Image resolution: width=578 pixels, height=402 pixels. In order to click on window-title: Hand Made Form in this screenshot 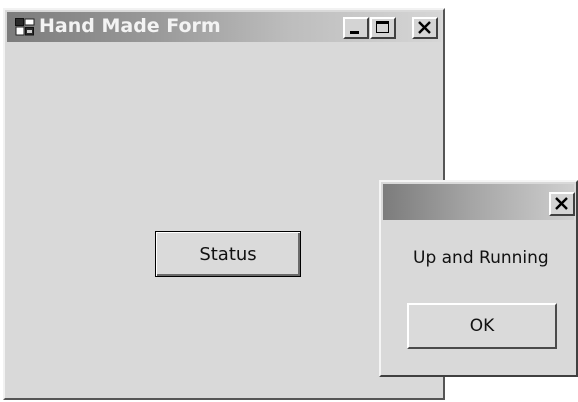, I will do `click(130, 26)`.